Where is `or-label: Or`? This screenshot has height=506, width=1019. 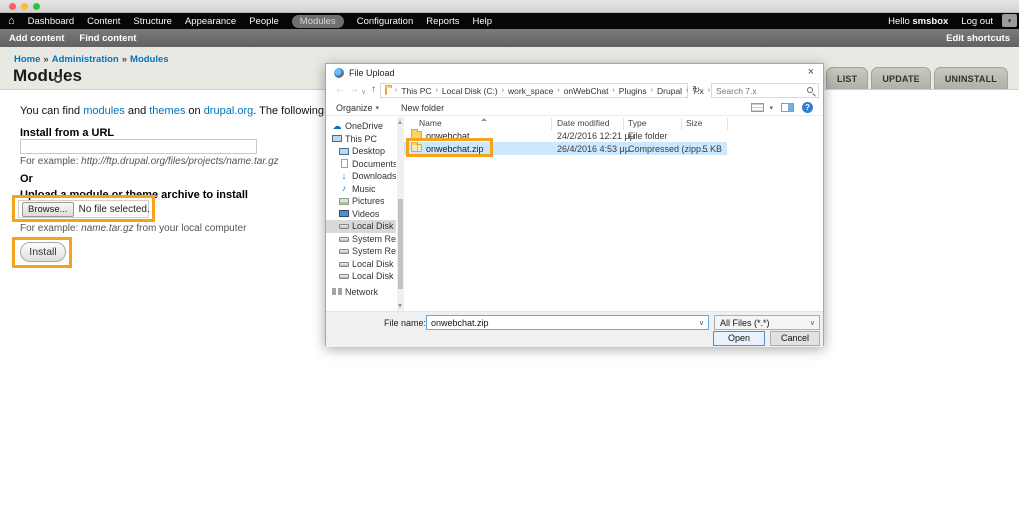
or-label: Or is located at coordinates (26, 179).